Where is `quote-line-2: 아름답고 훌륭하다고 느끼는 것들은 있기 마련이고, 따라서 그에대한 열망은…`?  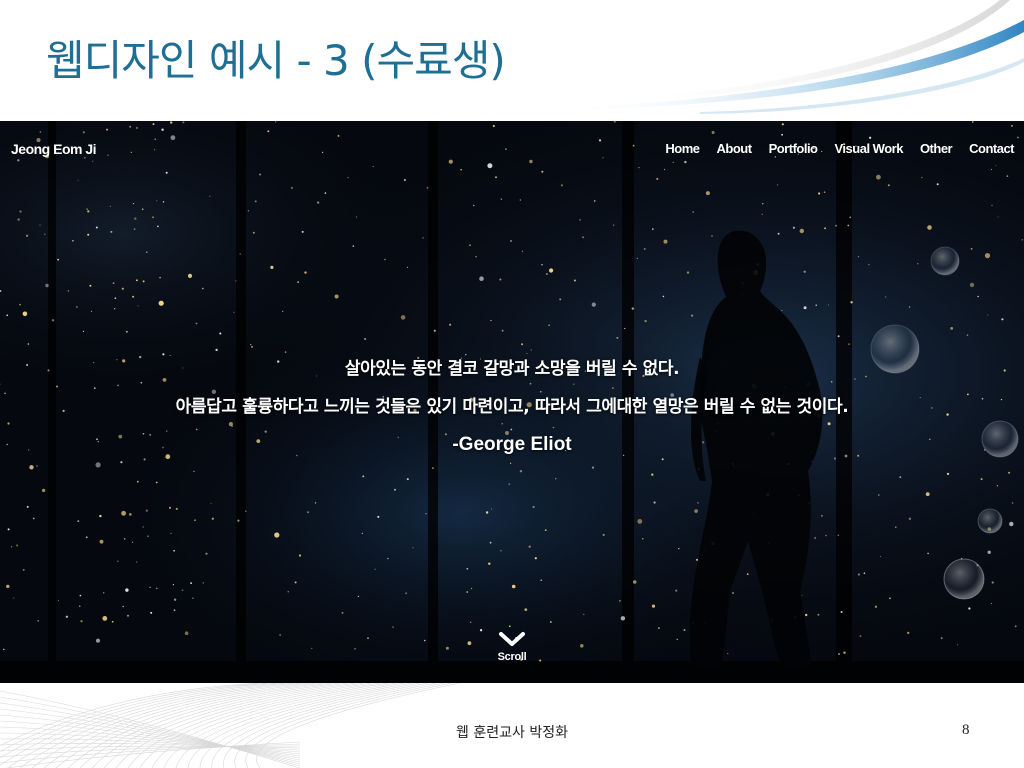
quote-line-2: 아름답고 훌륭하다고 느끼는 것들은 있기 마련이고, 따라서 그에대한 열망은… is located at coordinates (512, 407).